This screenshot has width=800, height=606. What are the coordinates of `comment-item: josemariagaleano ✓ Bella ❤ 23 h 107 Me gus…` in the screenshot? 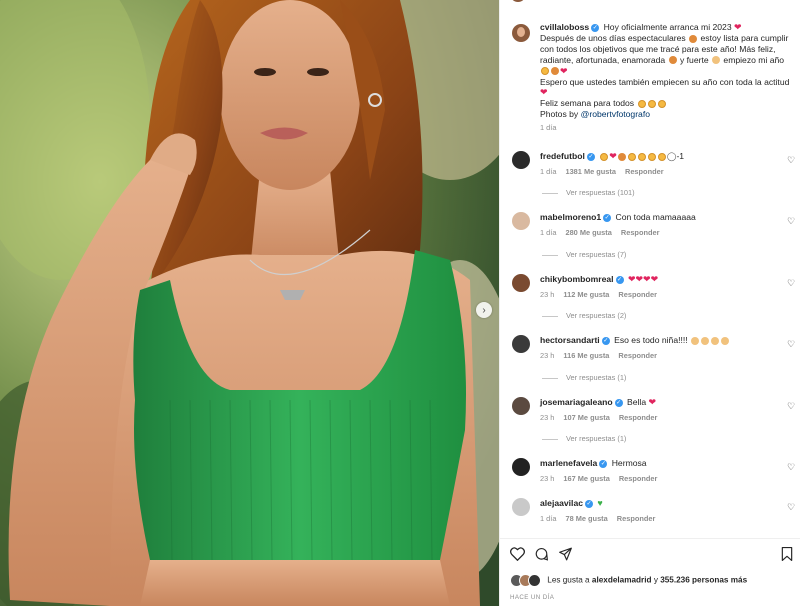 It's located at (655, 409).